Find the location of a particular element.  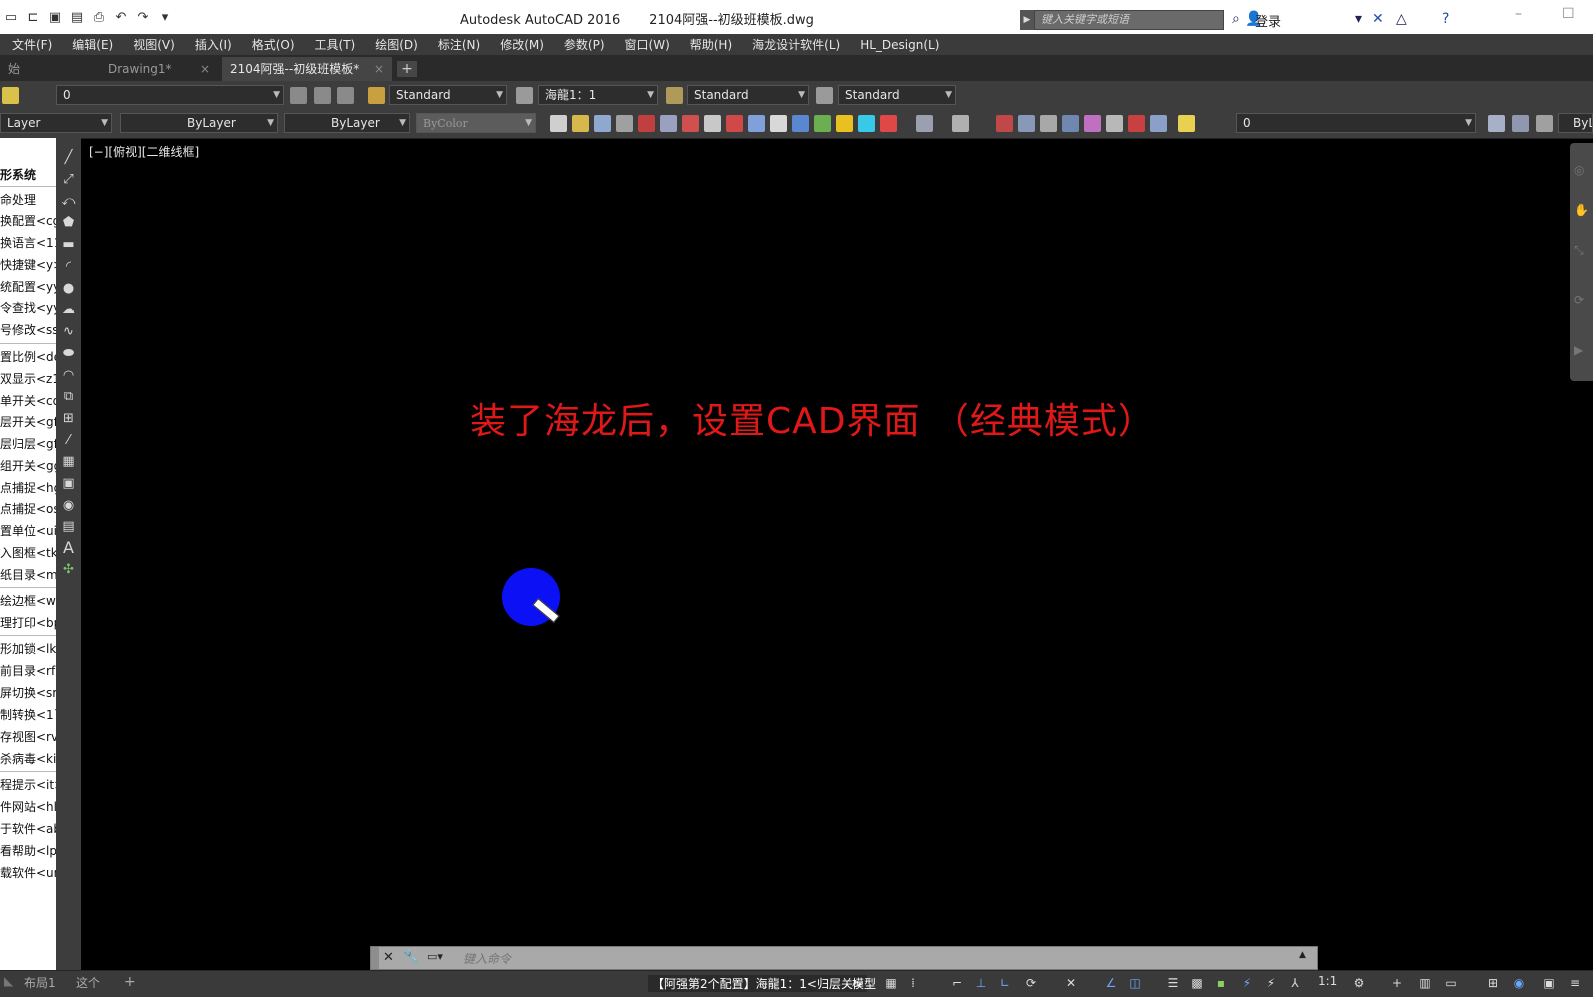

panel-item: 入图框<tk> is located at coordinates (28, 553).